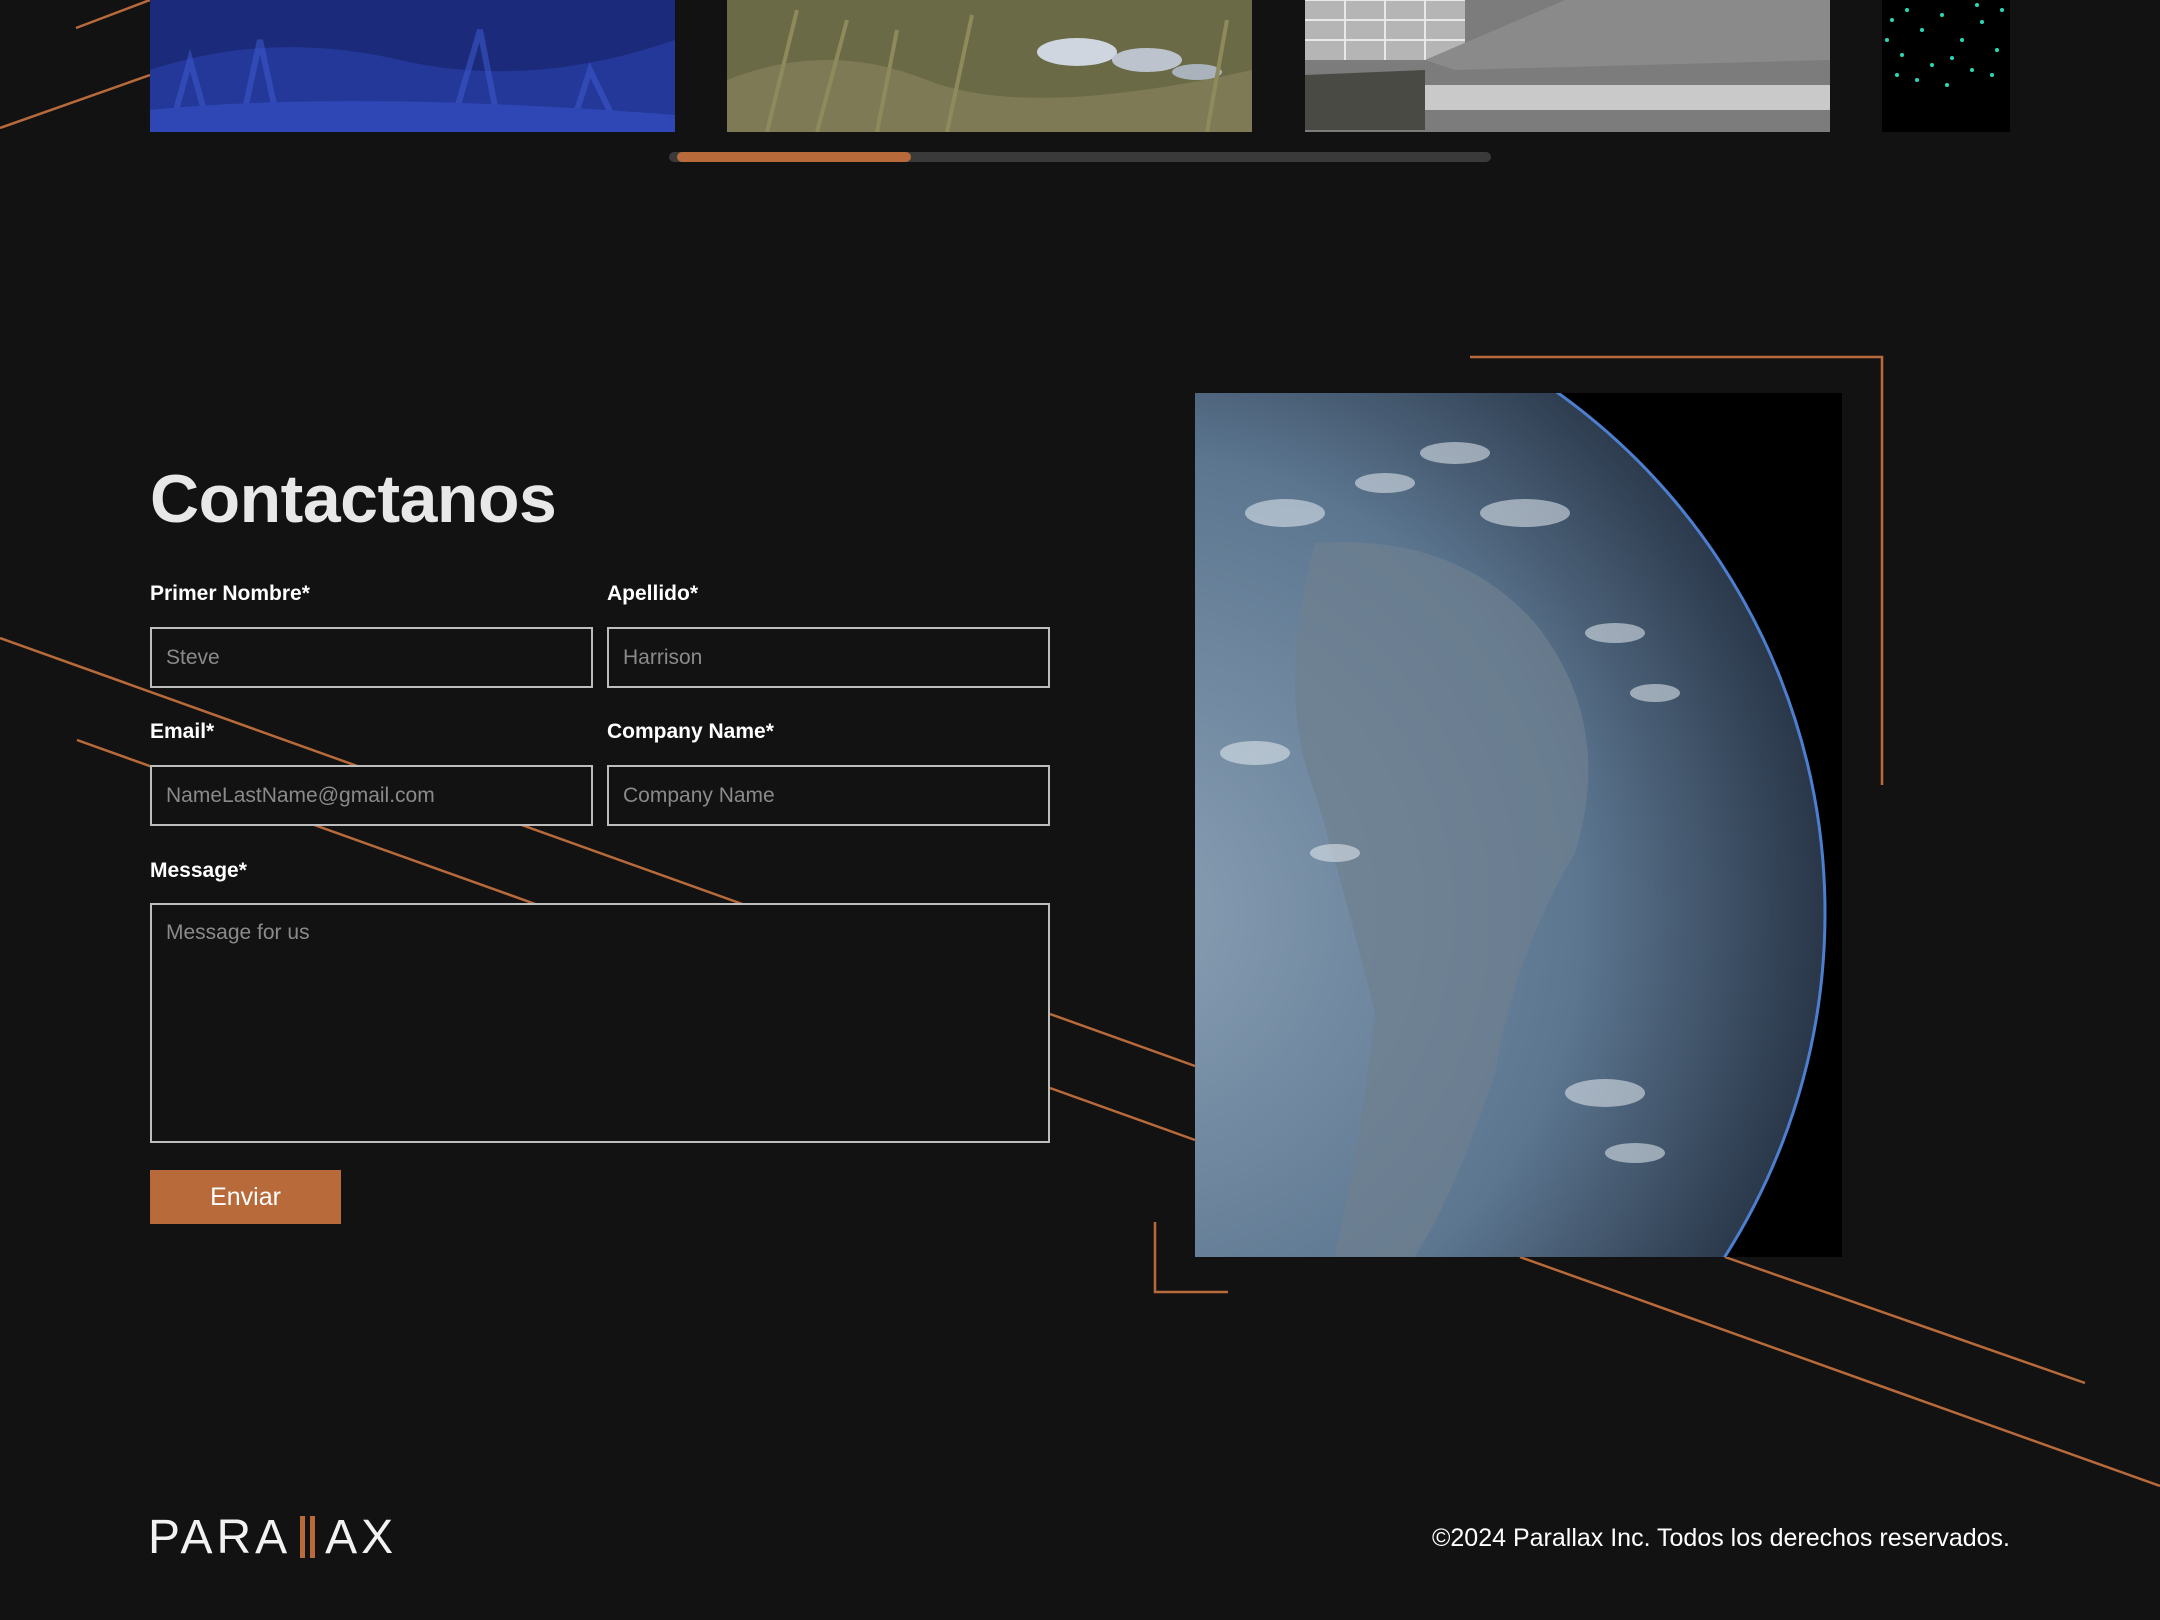  What do you see at coordinates (361, 1537) in the screenshot?
I see `logo-text-right: AX` at bounding box center [361, 1537].